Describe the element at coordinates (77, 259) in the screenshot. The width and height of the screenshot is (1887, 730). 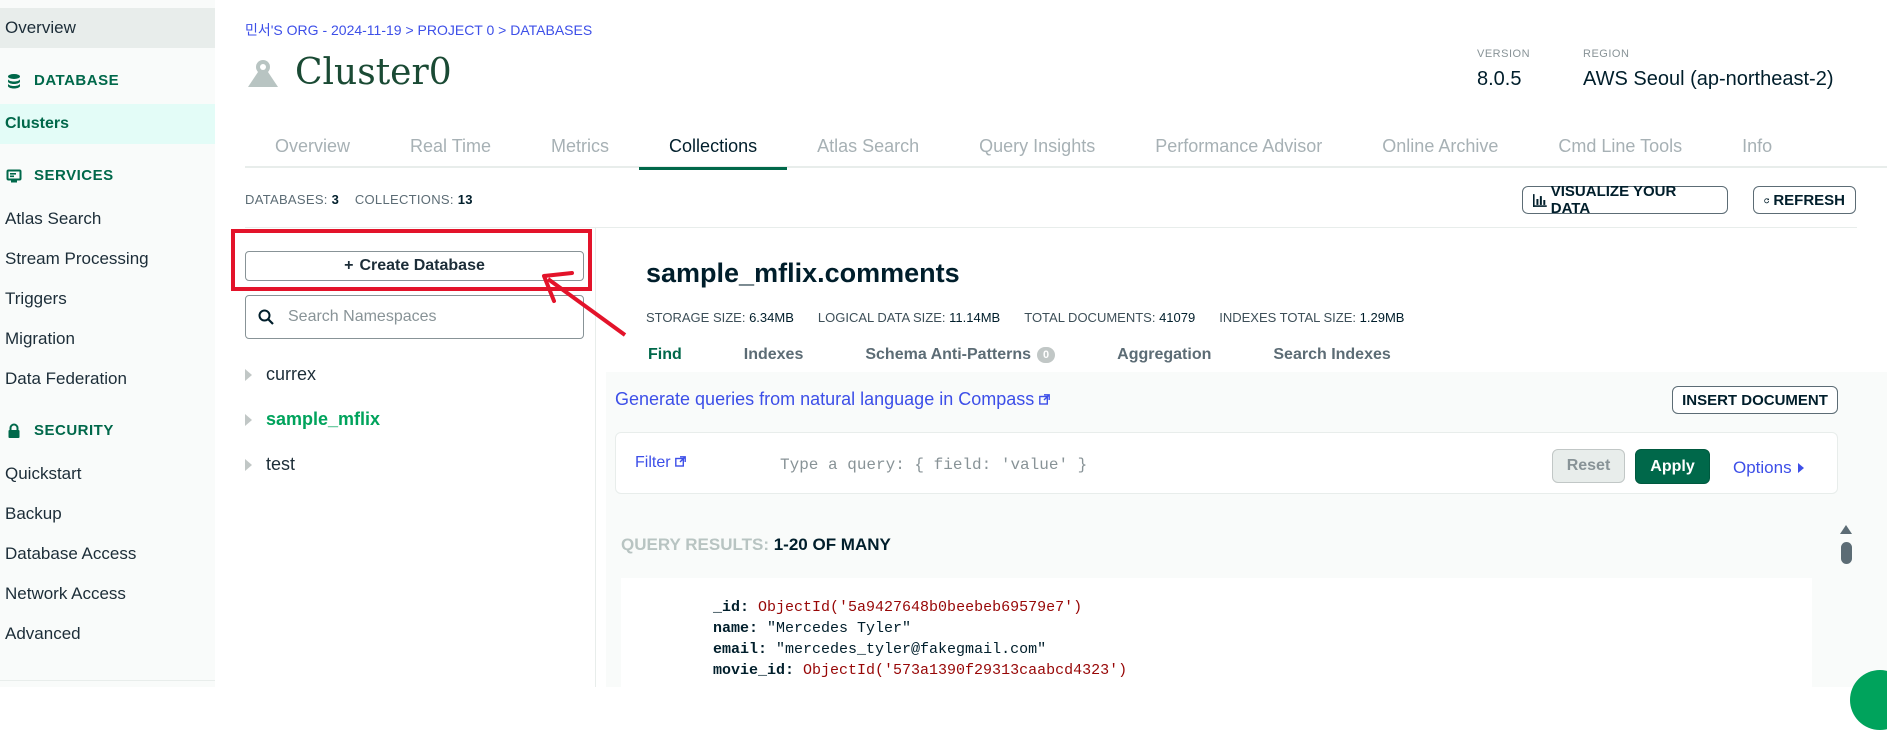
I see `sidebar-item-stream-processing: Stream Processing` at that location.